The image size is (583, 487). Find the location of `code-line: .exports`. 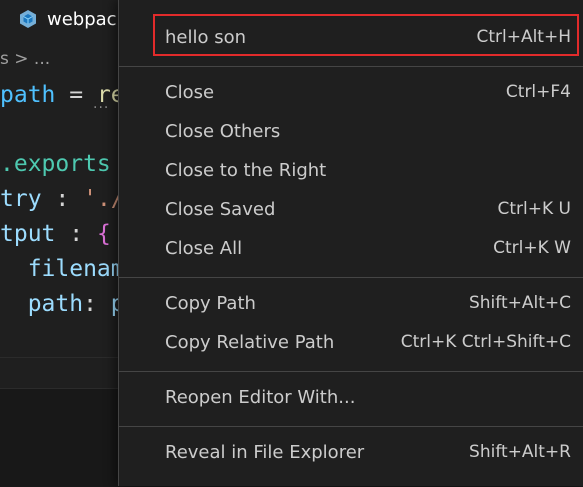

code-line: .exports is located at coordinates (55, 164).